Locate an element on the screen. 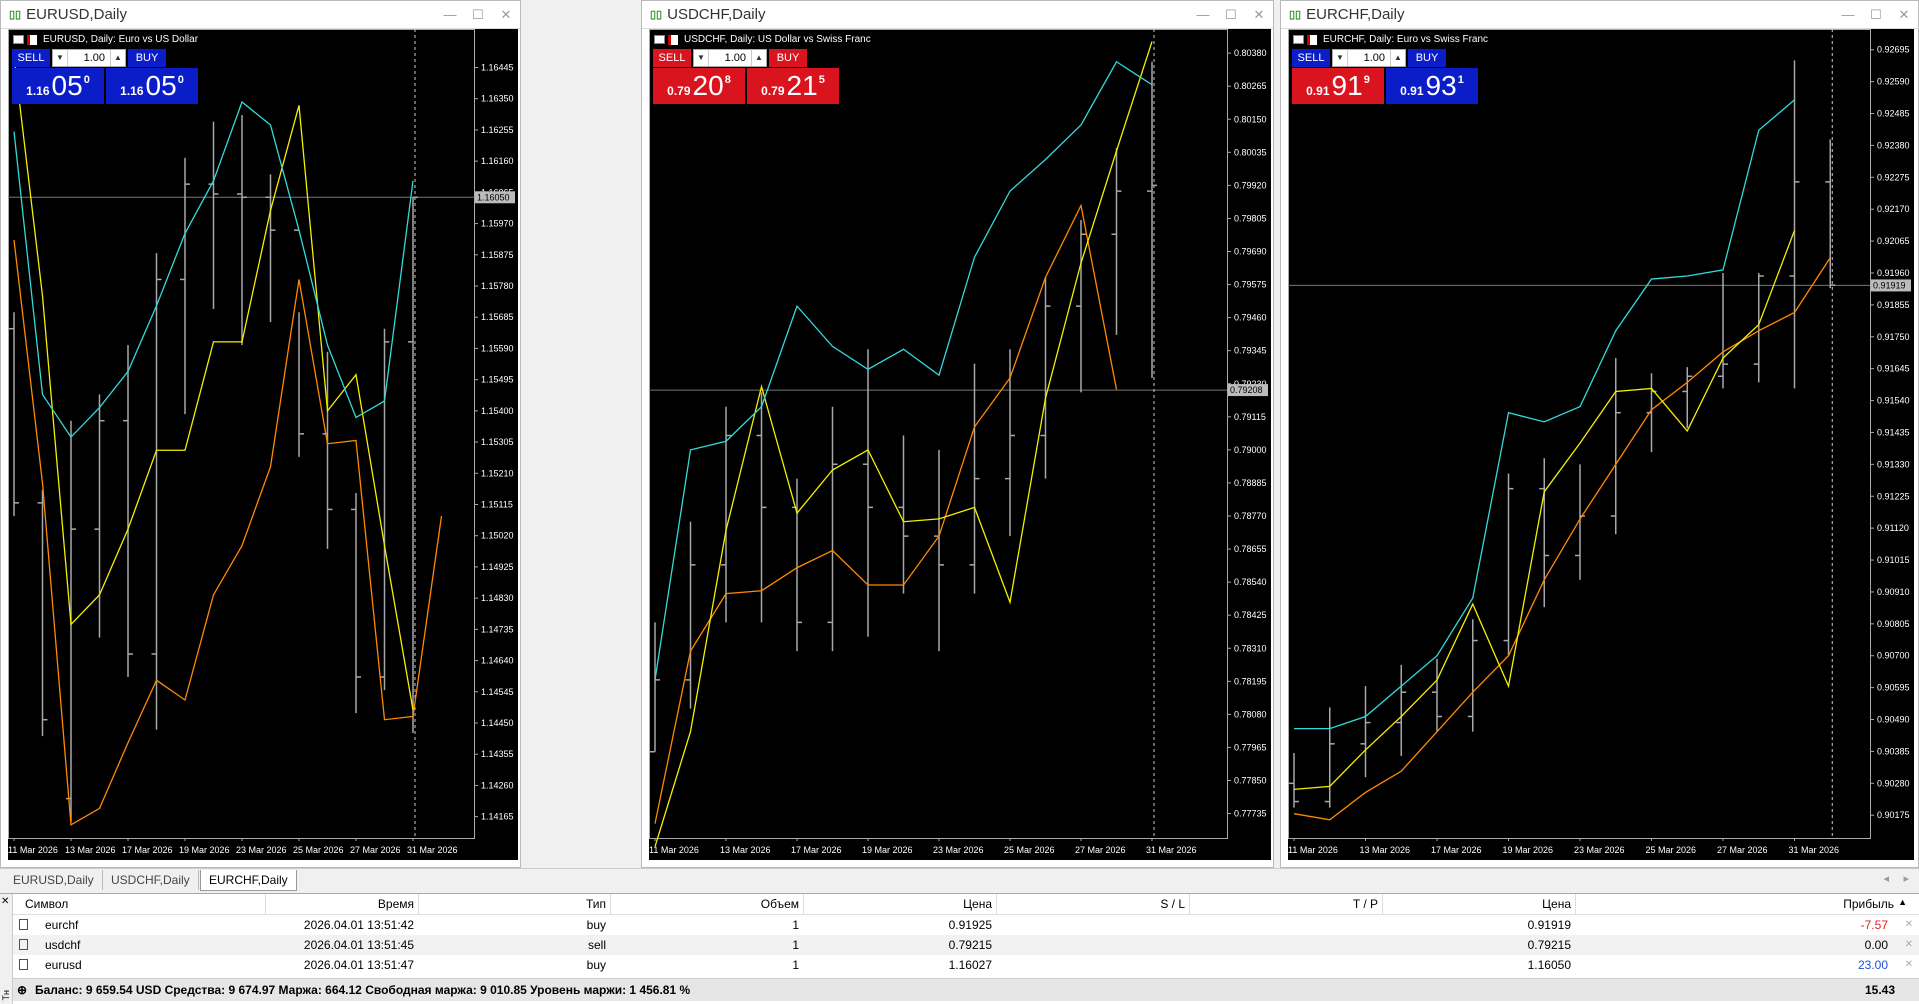 The width and height of the screenshot is (1919, 1004). terminal-side-label: Тн is located at coordinates (6, 994).